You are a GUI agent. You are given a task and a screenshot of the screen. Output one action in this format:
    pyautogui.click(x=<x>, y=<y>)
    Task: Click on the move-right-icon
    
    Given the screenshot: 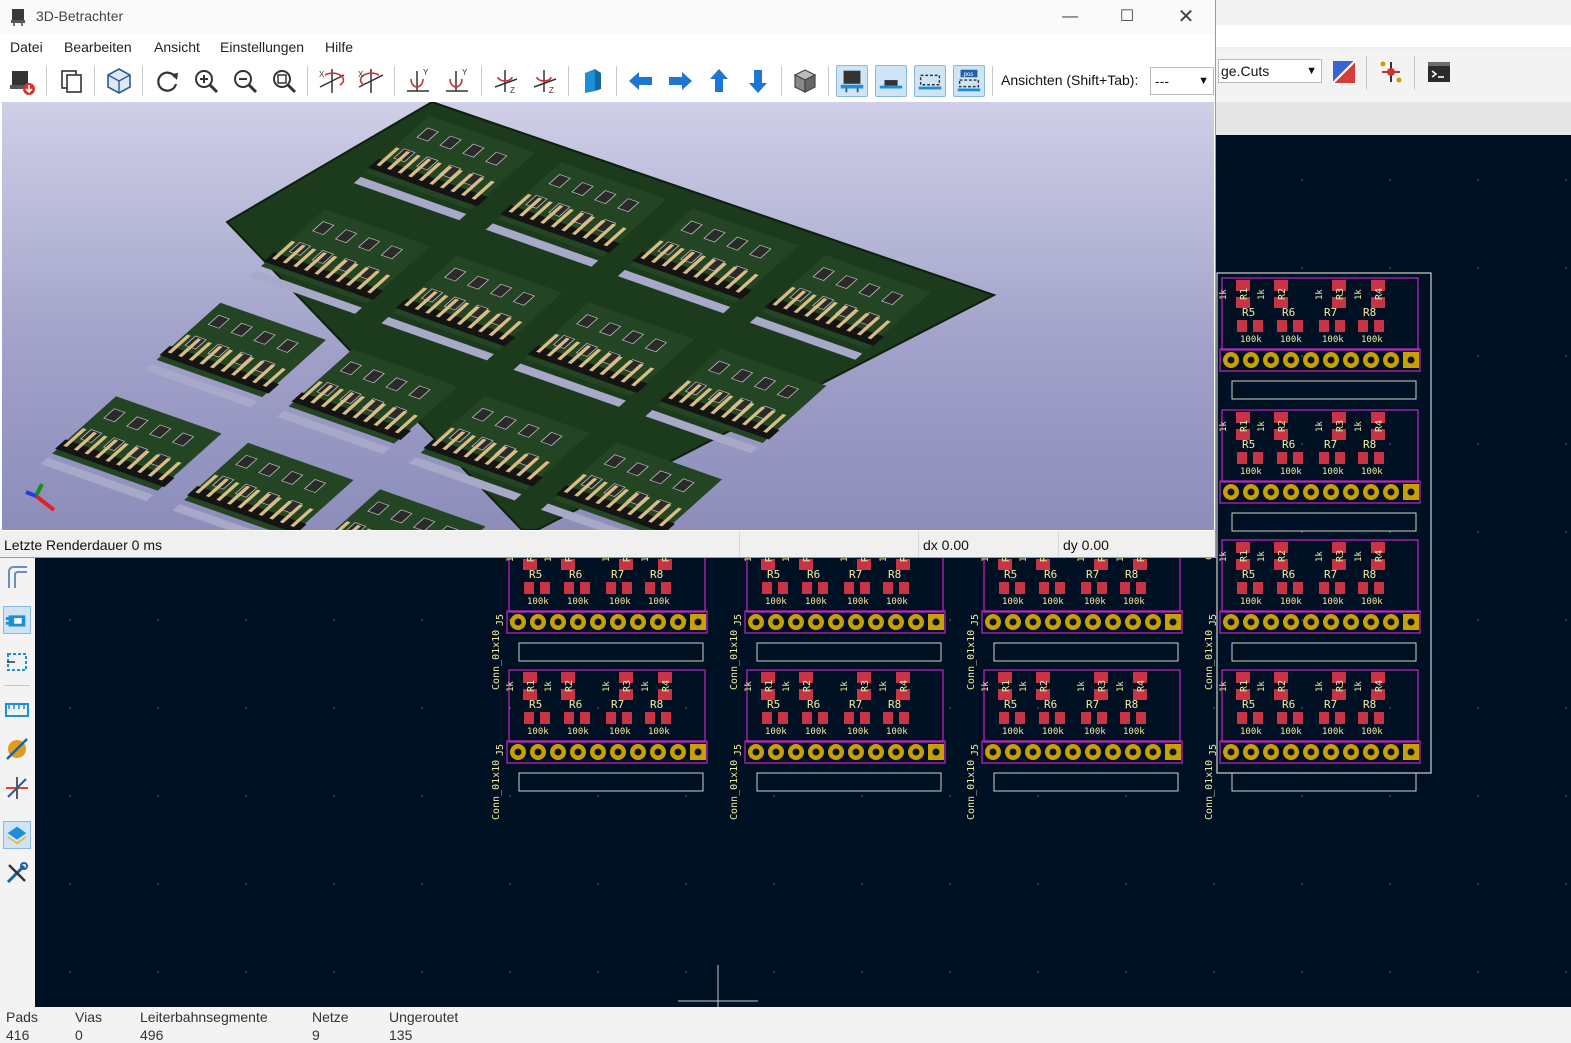 What is the action you would take?
    pyautogui.click(x=680, y=81)
    